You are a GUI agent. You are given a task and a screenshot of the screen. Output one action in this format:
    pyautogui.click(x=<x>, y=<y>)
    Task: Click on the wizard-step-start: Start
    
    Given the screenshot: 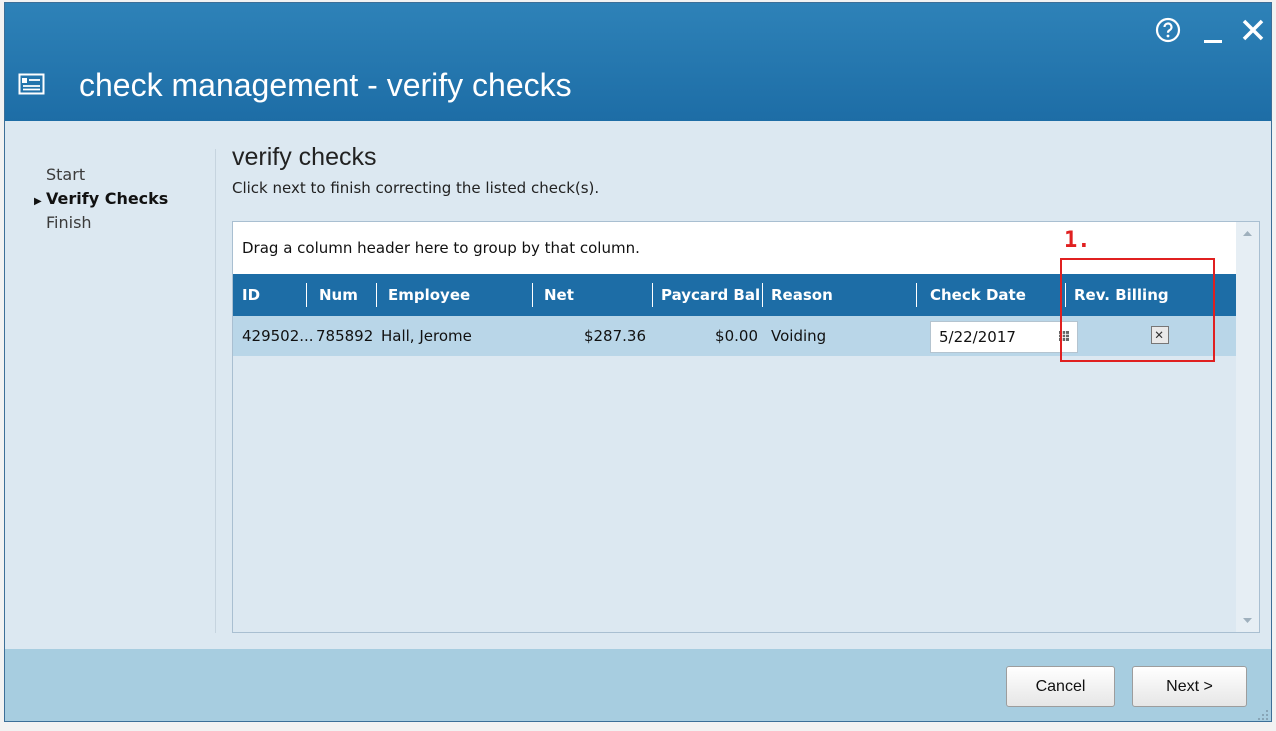 What is the action you would take?
    pyautogui.click(x=107, y=175)
    